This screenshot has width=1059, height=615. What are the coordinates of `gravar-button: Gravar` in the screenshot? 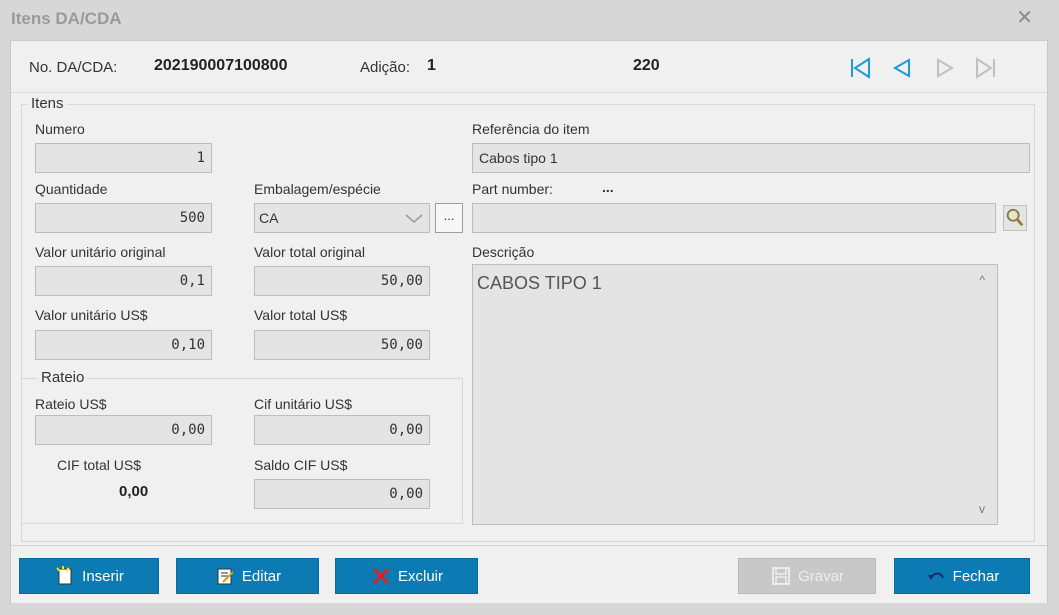 It's located at (807, 576).